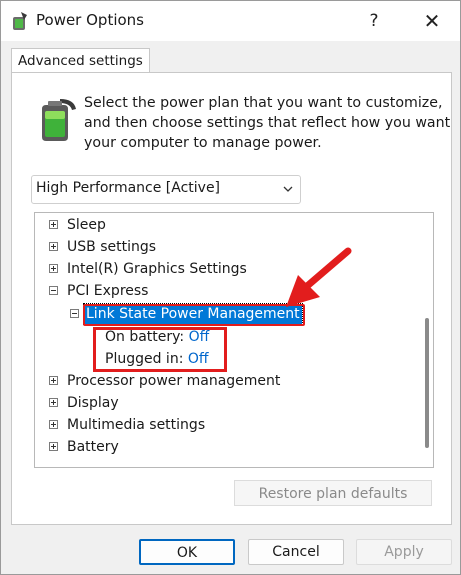 The width and height of the screenshot is (461, 575). What do you see at coordinates (86, 225) in the screenshot?
I see `tree-item-label: Sleep` at bounding box center [86, 225].